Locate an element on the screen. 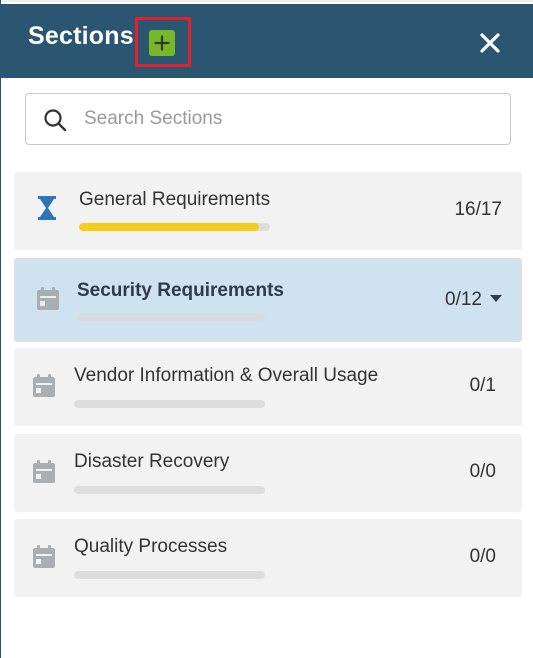 This screenshot has height=658, width=533. section-title: Disaster Recovery is located at coordinates (152, 461).